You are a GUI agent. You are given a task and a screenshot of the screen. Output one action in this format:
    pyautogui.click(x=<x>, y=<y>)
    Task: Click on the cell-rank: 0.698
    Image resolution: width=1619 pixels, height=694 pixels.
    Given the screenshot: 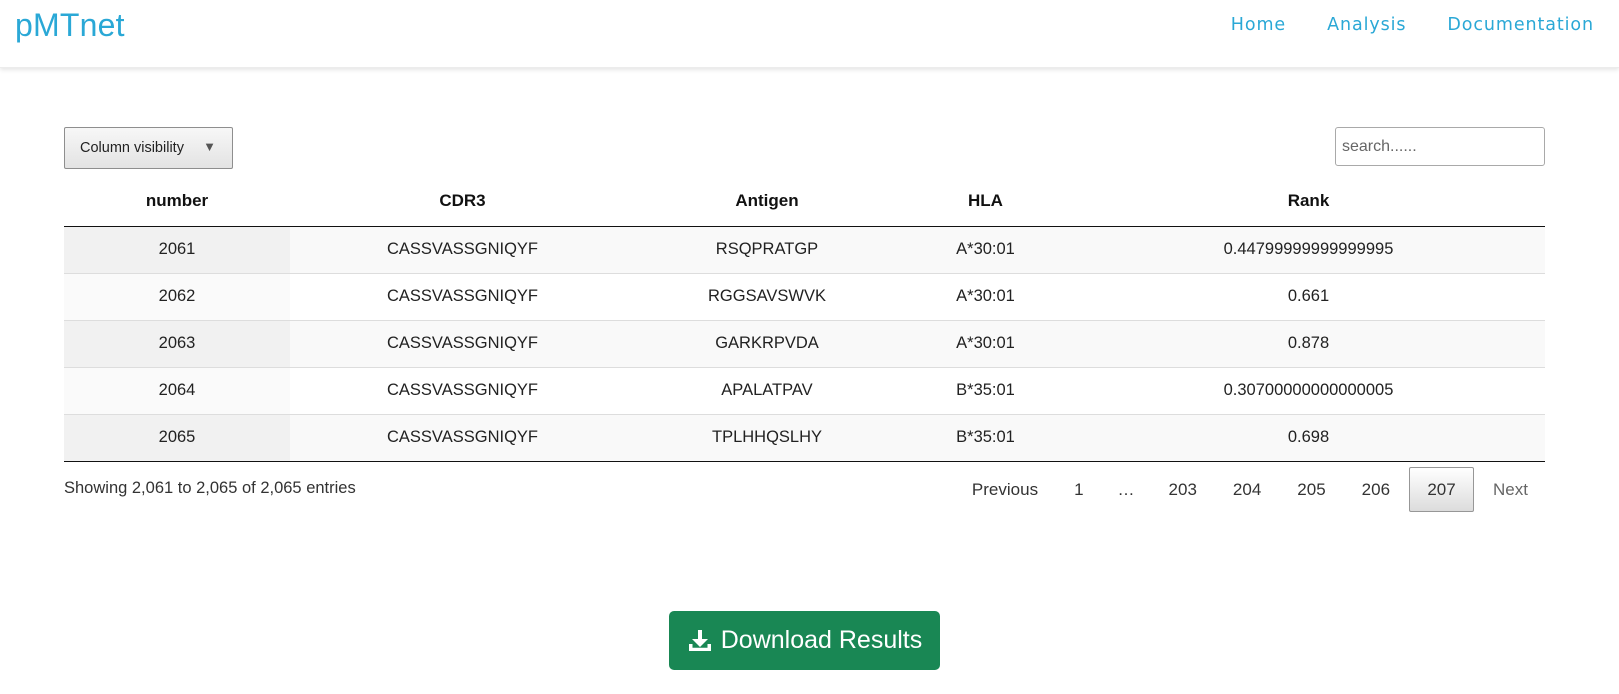 What is the action you would take?
    pyautogui.click(x=1308, y=437)
    